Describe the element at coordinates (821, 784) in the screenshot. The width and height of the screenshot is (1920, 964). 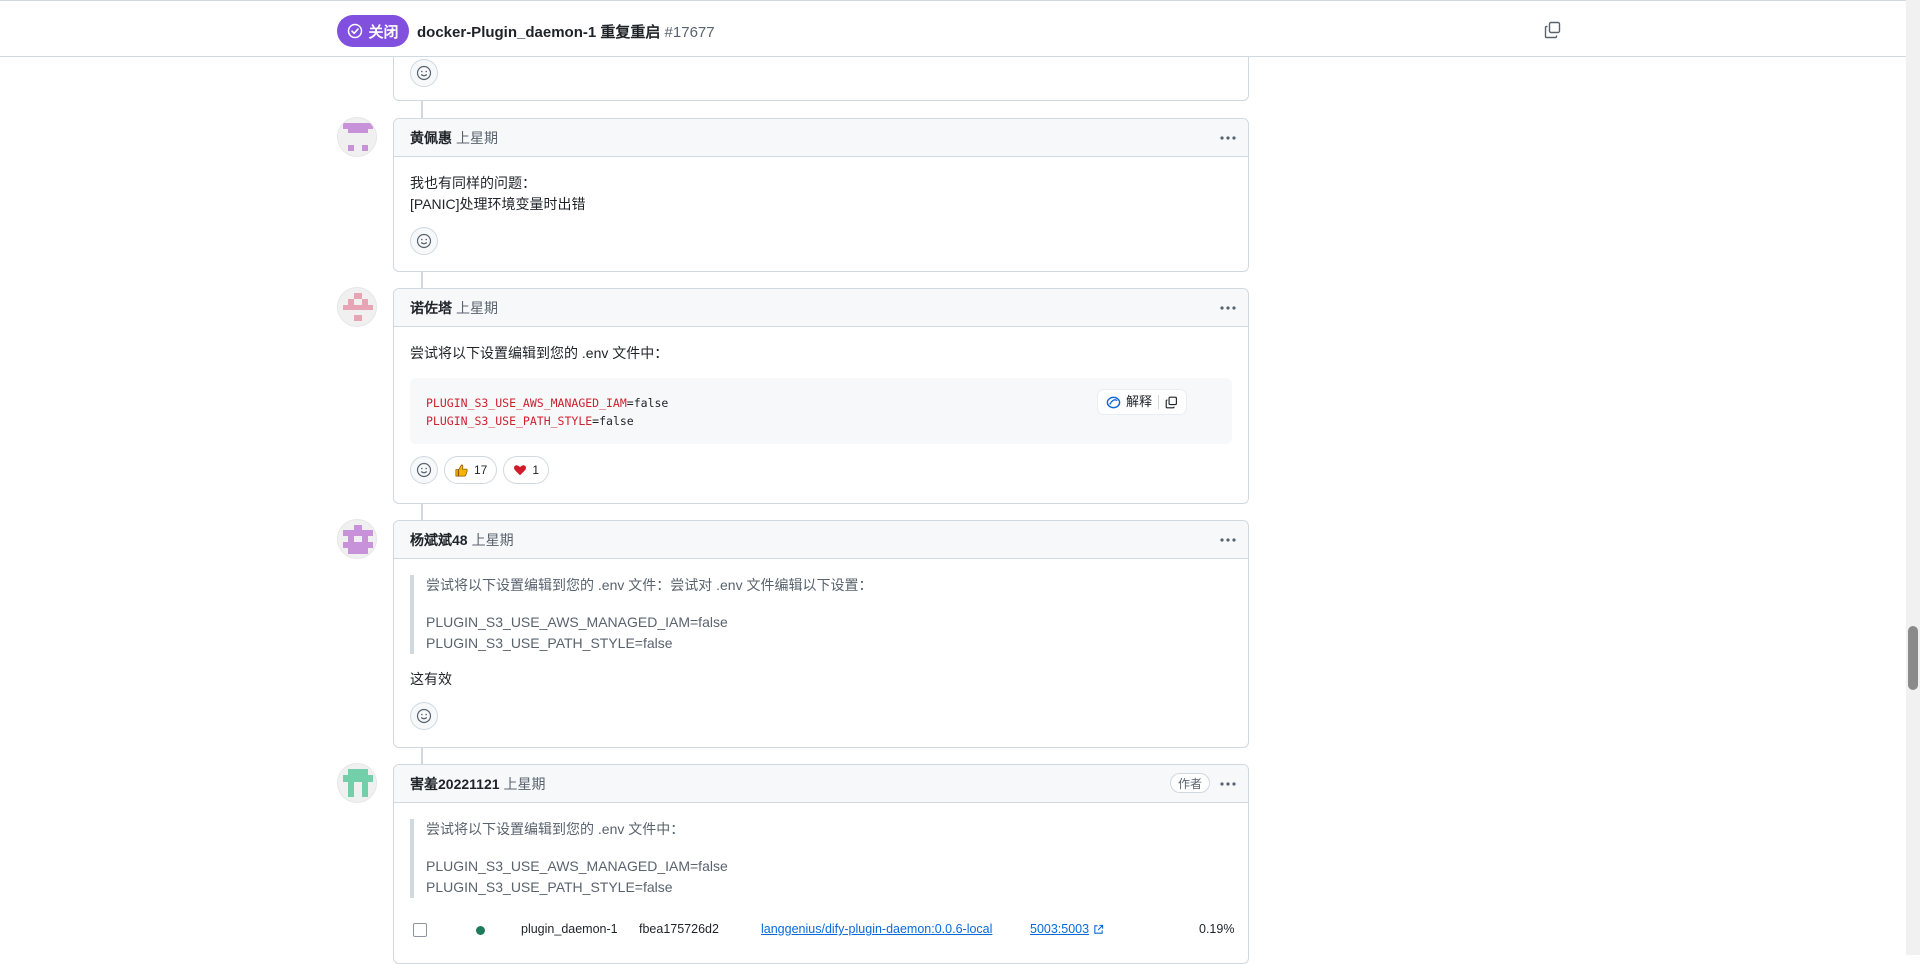
I see `comment-header: 害羞20221121 上星期 作者` at that location.